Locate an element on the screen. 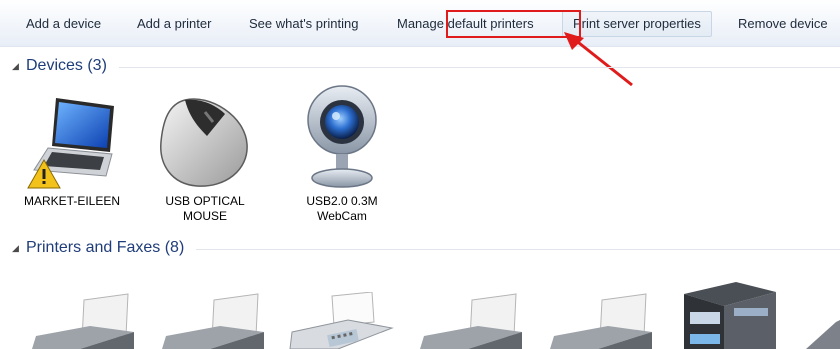 The height and width of the screenshot is (349, 840). printers-group-header: ◢ Printers and Faxes (8) is located at coordinates (426, 248).